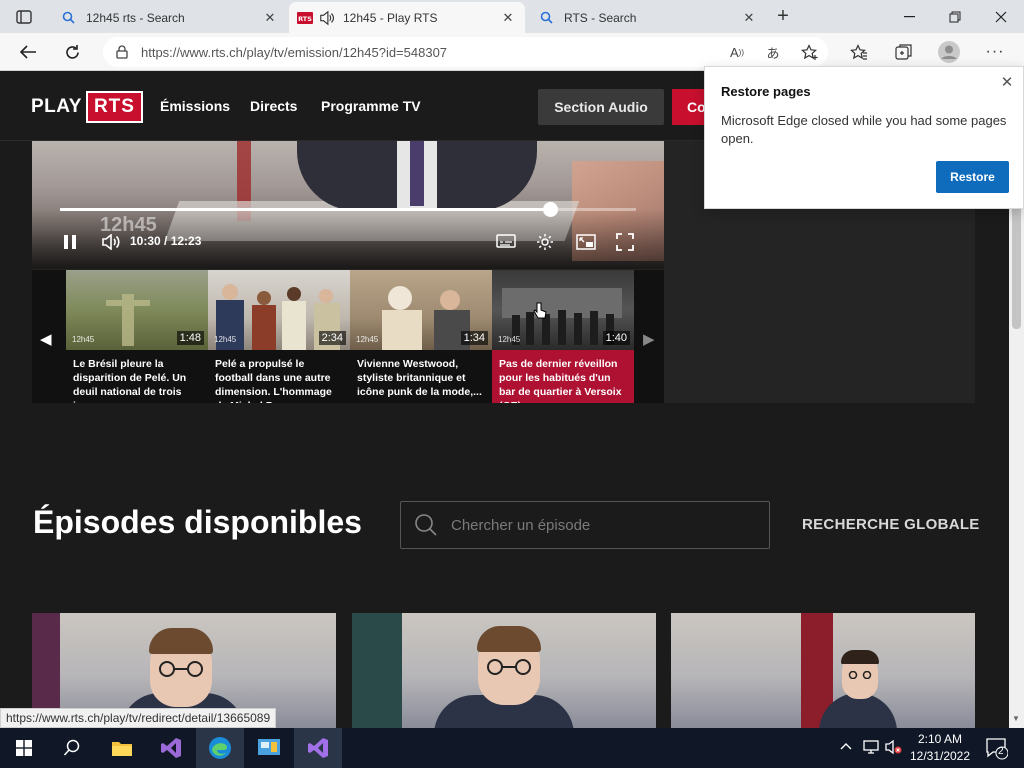 The image size is (1024, 768). What do you see at coordinates (625, 242) in the screenshot?
I see `fullscreen-icon` at bounding box center [625, 242].